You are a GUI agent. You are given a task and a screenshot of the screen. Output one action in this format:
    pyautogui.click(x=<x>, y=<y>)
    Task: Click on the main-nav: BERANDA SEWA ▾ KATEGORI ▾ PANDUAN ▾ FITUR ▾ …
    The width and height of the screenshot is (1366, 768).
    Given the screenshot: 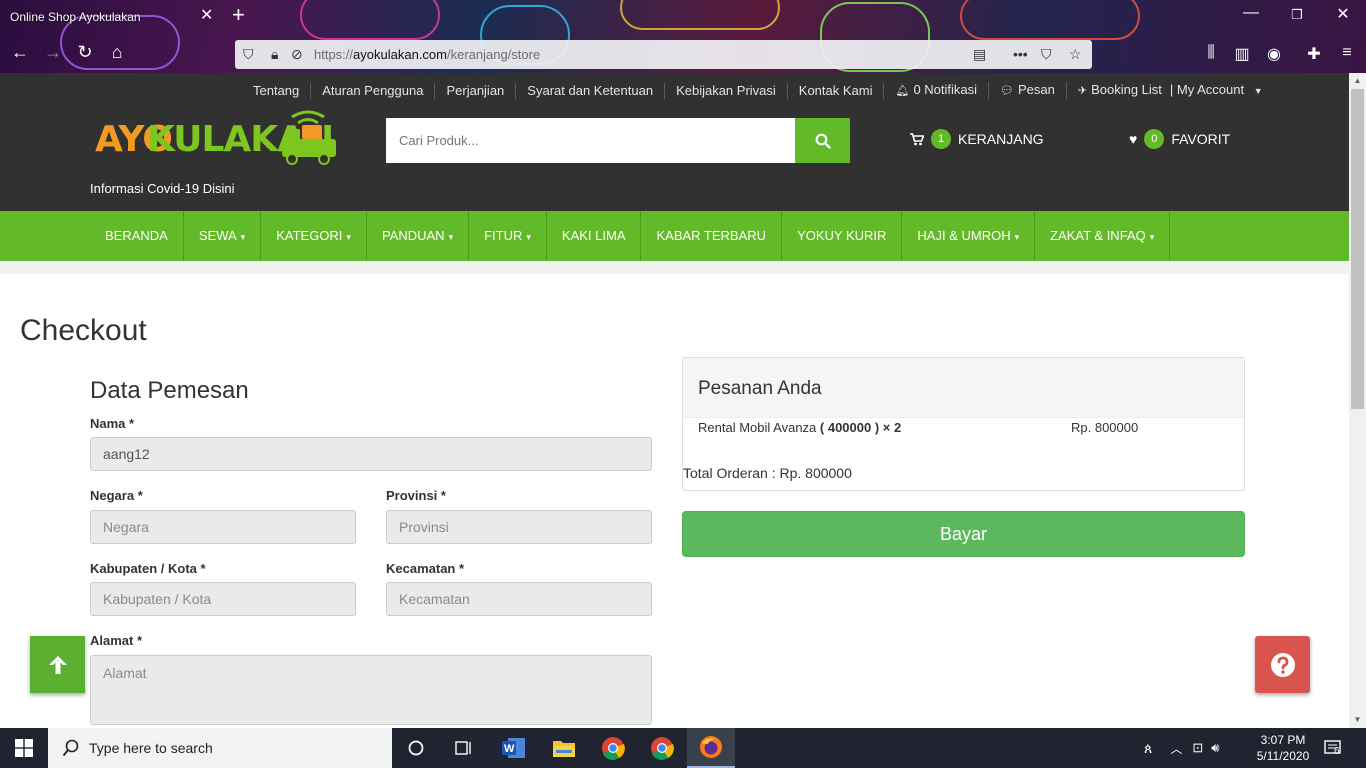 What is the action you would take?
    pyautogui.click(x=674, y=236)
    